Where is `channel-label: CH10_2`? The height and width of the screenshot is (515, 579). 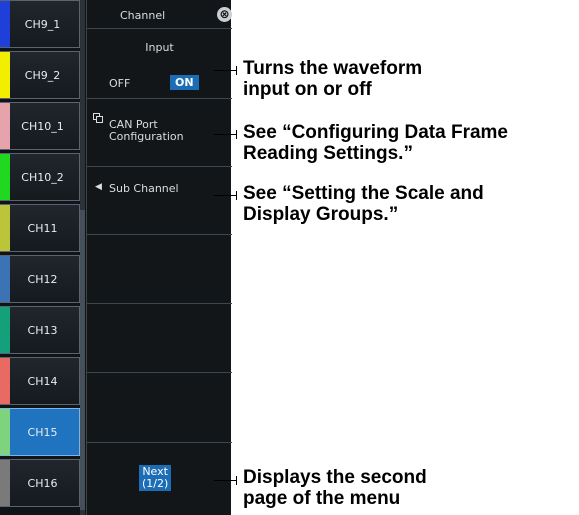
channel-label: CH10_2 is located at coordinates (42, 177).